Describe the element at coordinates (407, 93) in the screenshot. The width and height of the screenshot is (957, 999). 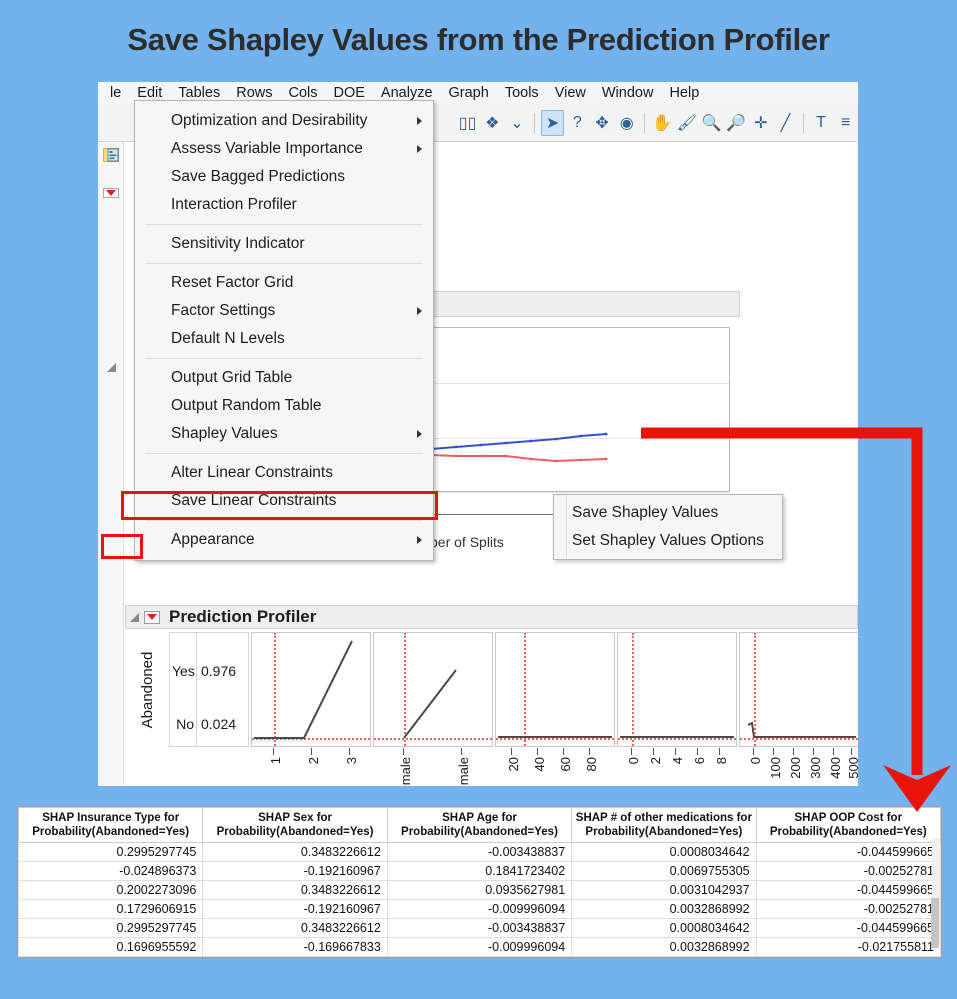
I see `menu-analyze: Analyze` at that location.